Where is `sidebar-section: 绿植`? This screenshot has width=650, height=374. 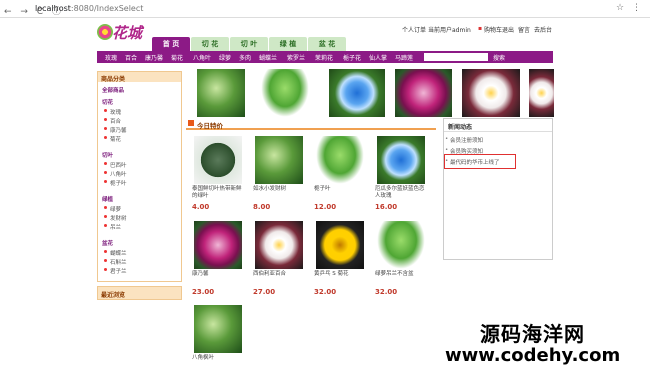
sidebar-section: 绿植 is located at coordinates (107, 199).